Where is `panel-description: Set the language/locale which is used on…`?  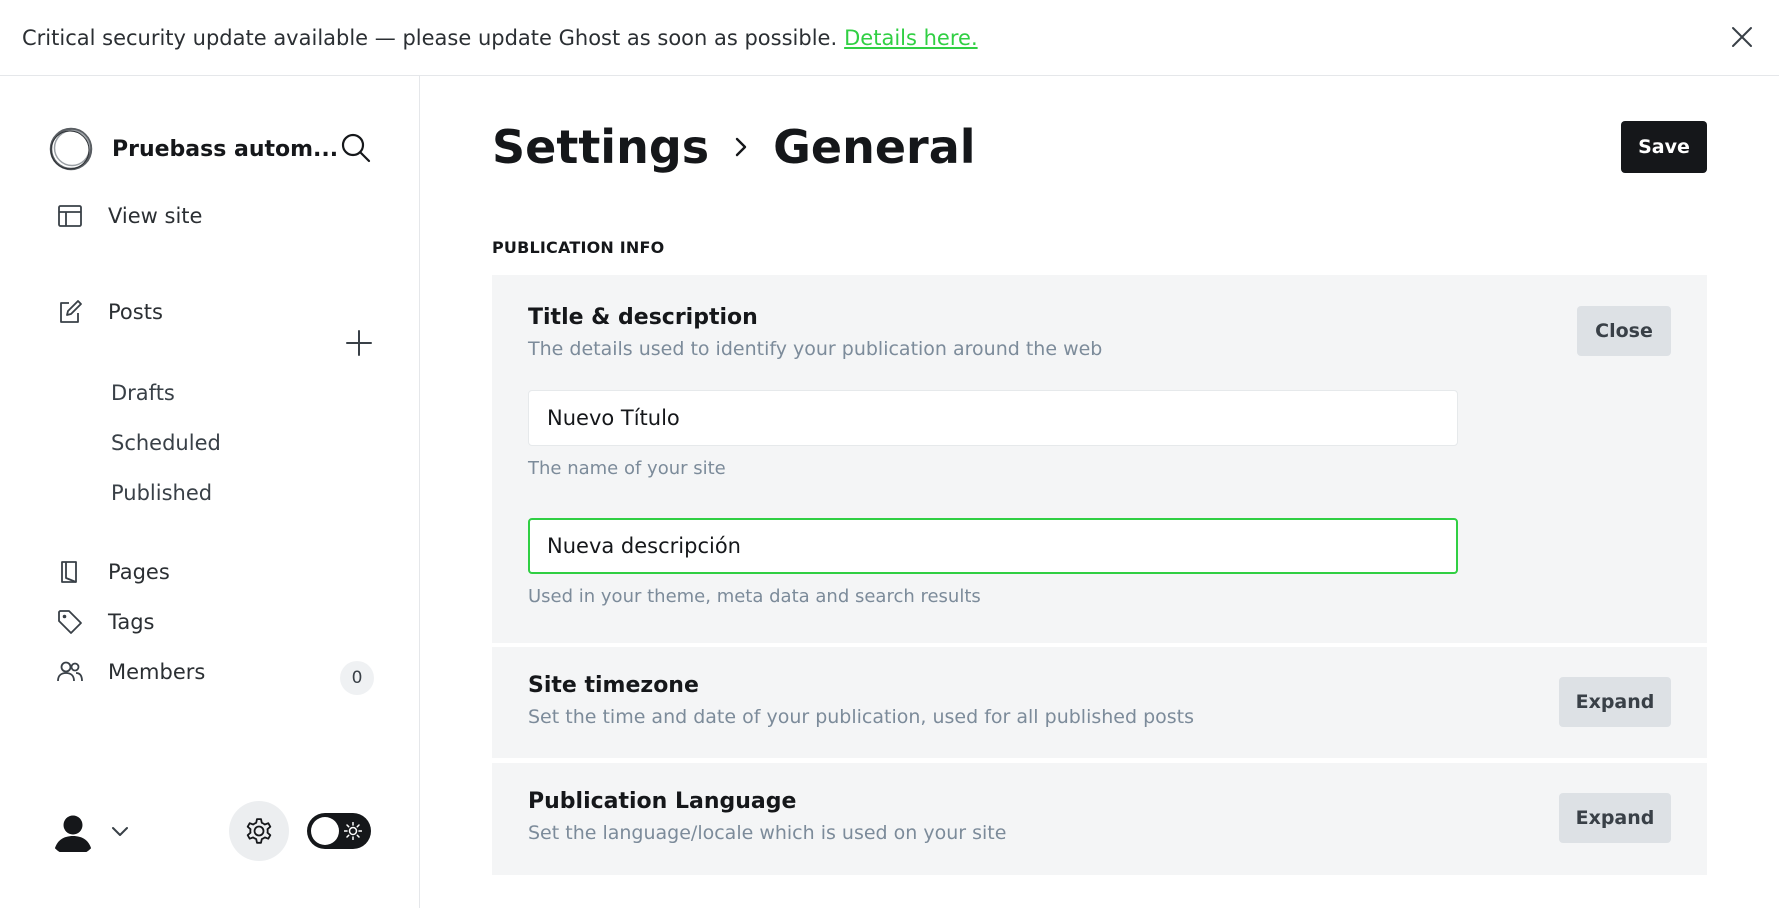 panel-description: Set the language/locale which is used on… is located at coordinates (767, 833).